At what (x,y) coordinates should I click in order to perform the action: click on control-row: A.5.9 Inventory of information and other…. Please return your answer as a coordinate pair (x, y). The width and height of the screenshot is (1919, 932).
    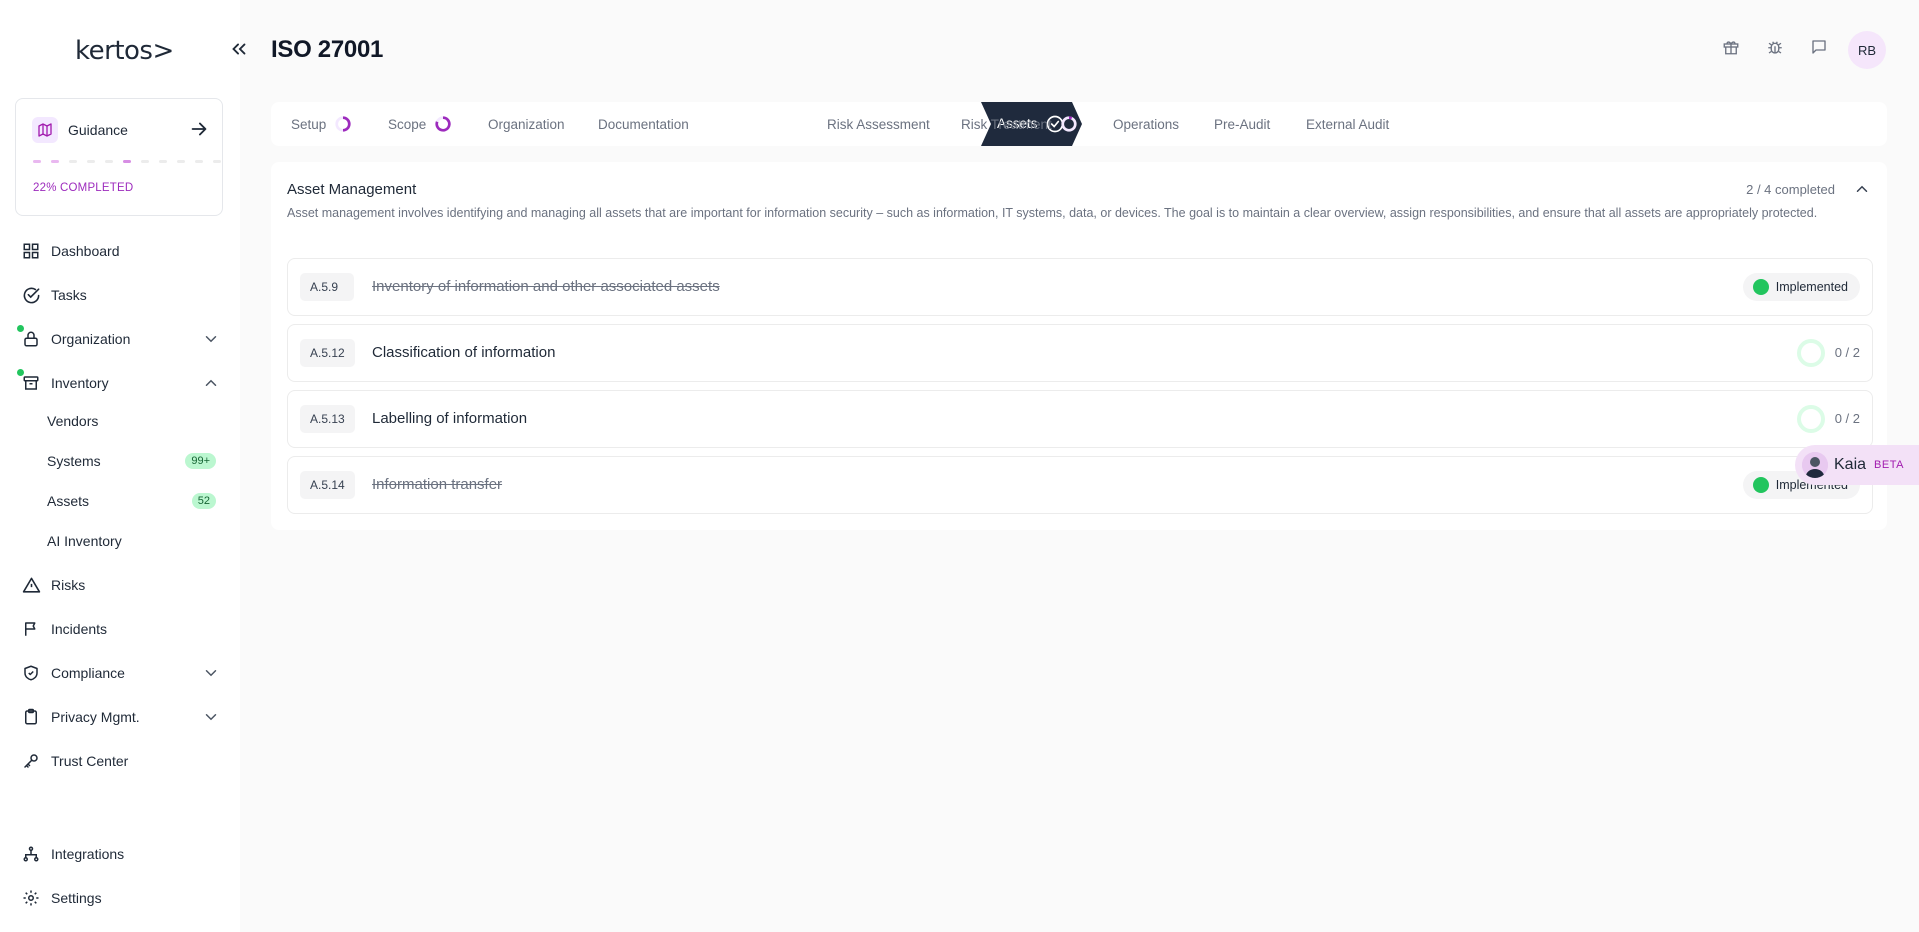
    Looking at the image, I should click on (1080, 287).